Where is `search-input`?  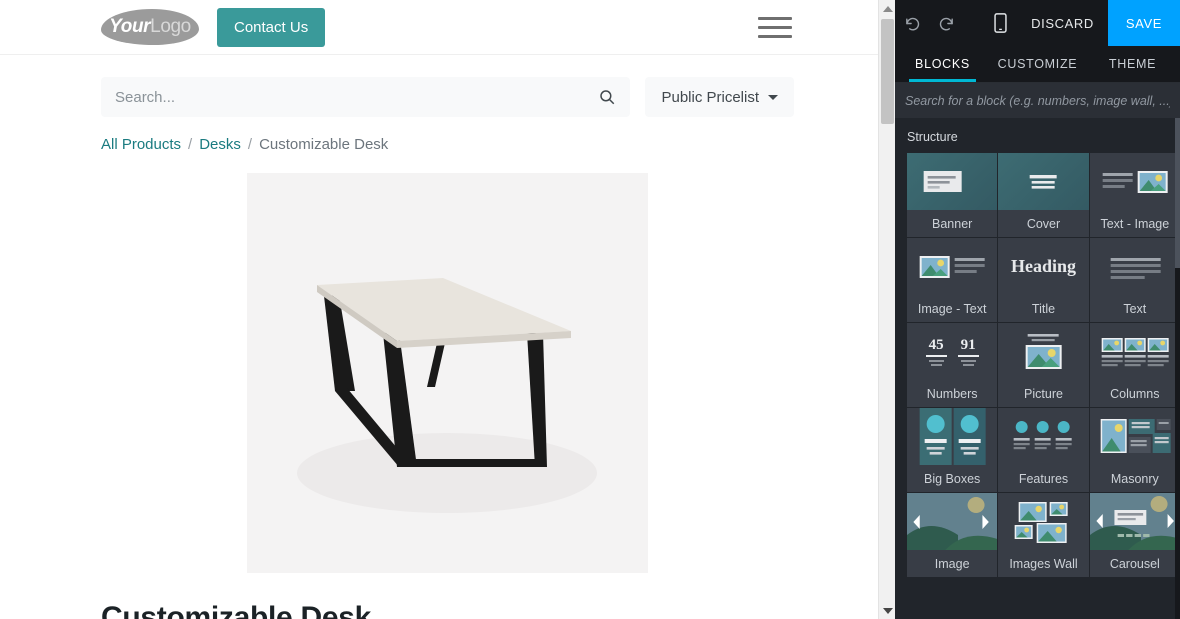
search-input is located at coordinates (357, 97).